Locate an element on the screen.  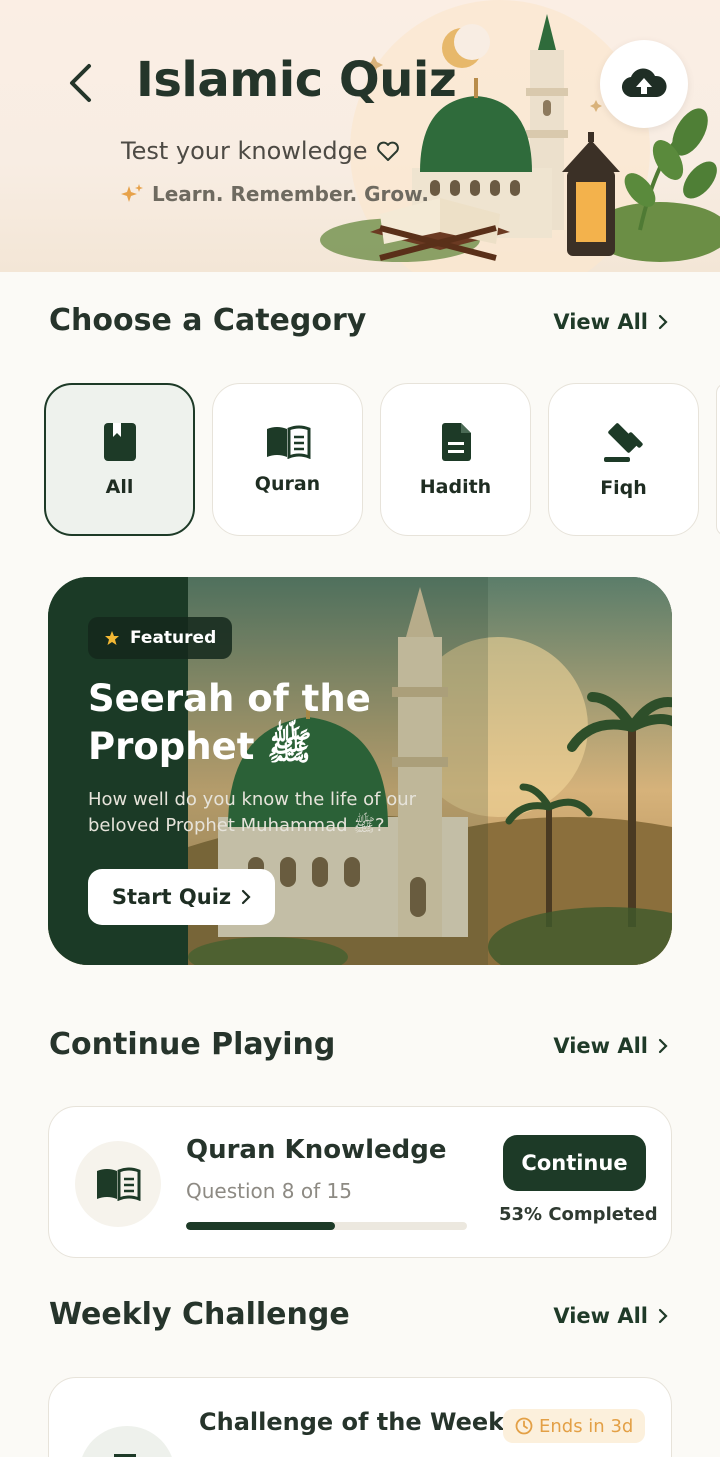
featured-badge: Featured is located at coordinates (160, 638).